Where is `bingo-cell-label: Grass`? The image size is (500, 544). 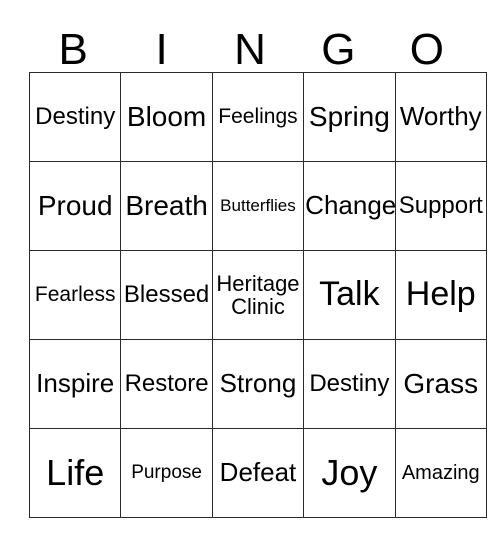 bingo-cell-label: Grass is located at coordinates (441, 384).